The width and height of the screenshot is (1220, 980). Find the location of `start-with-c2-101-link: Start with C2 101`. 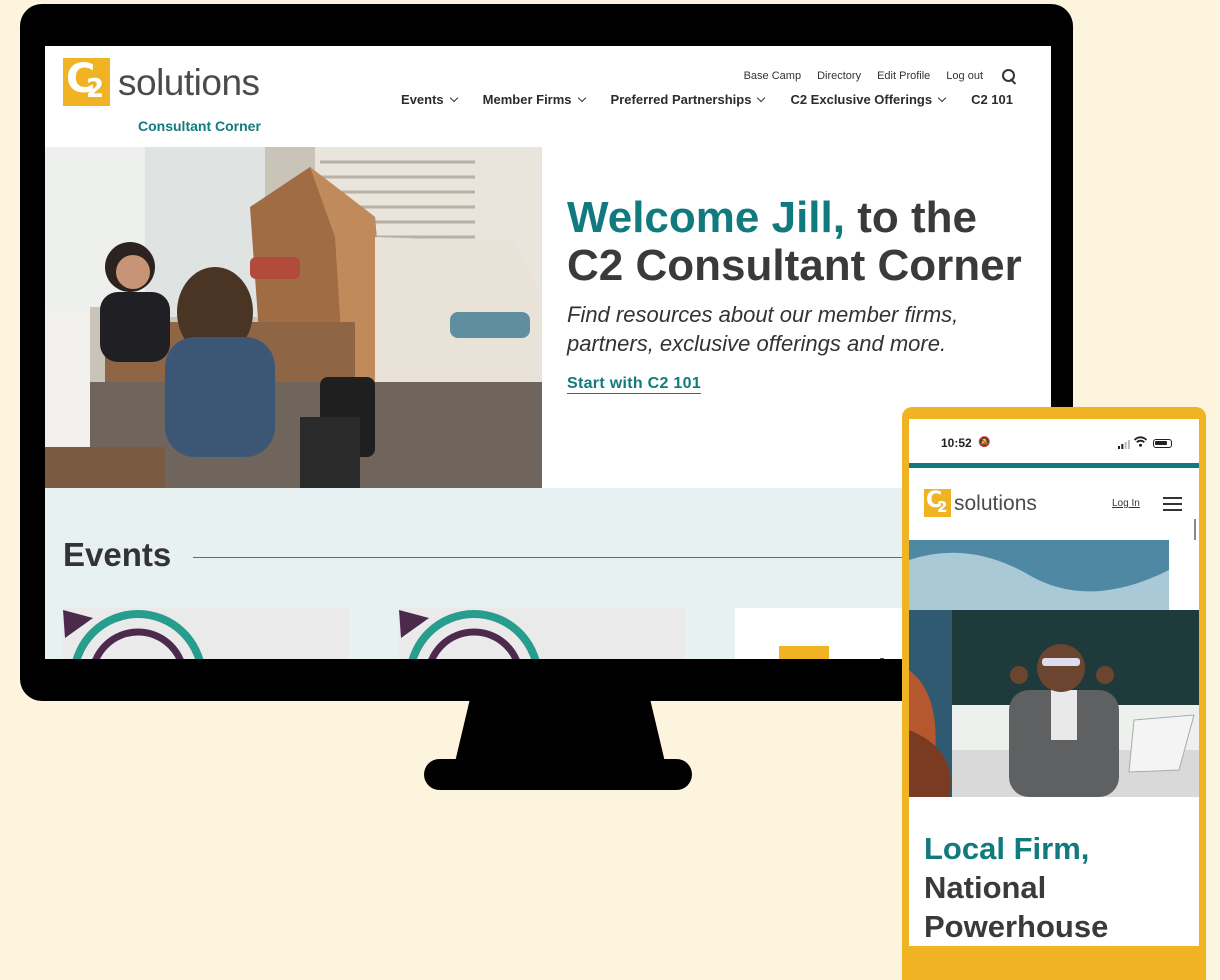

start-with-c2-101-link: Start with C2 101 is located at coordinates (634, 384).